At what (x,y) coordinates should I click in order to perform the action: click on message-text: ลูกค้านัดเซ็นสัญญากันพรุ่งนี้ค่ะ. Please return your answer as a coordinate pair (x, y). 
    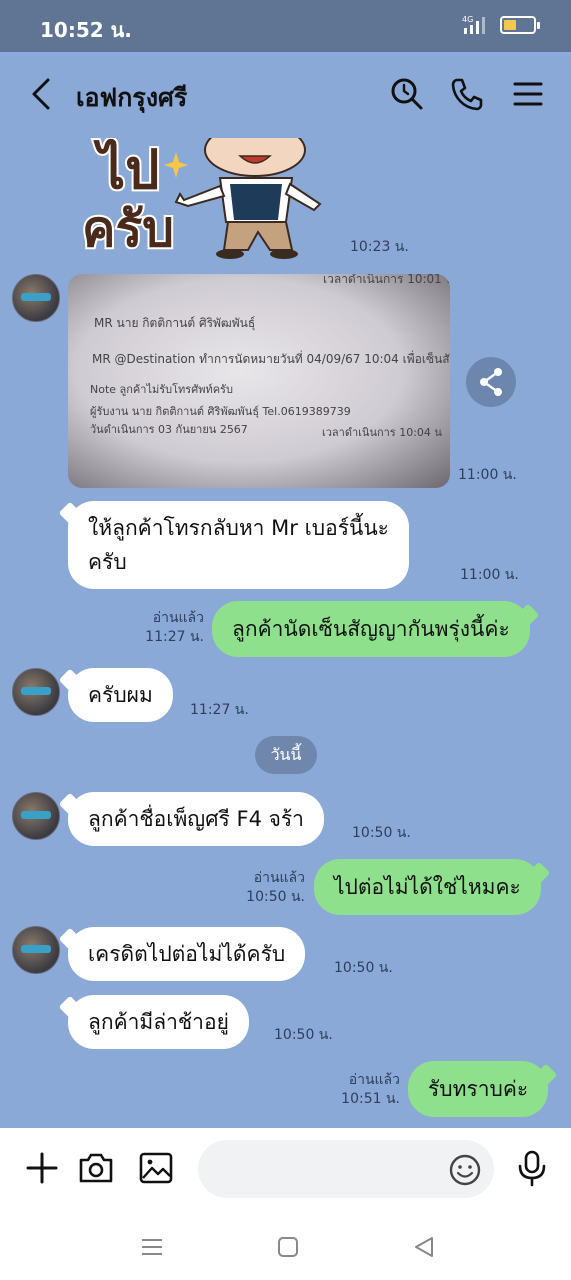
    Looking at the image, I should click on (371, 629).